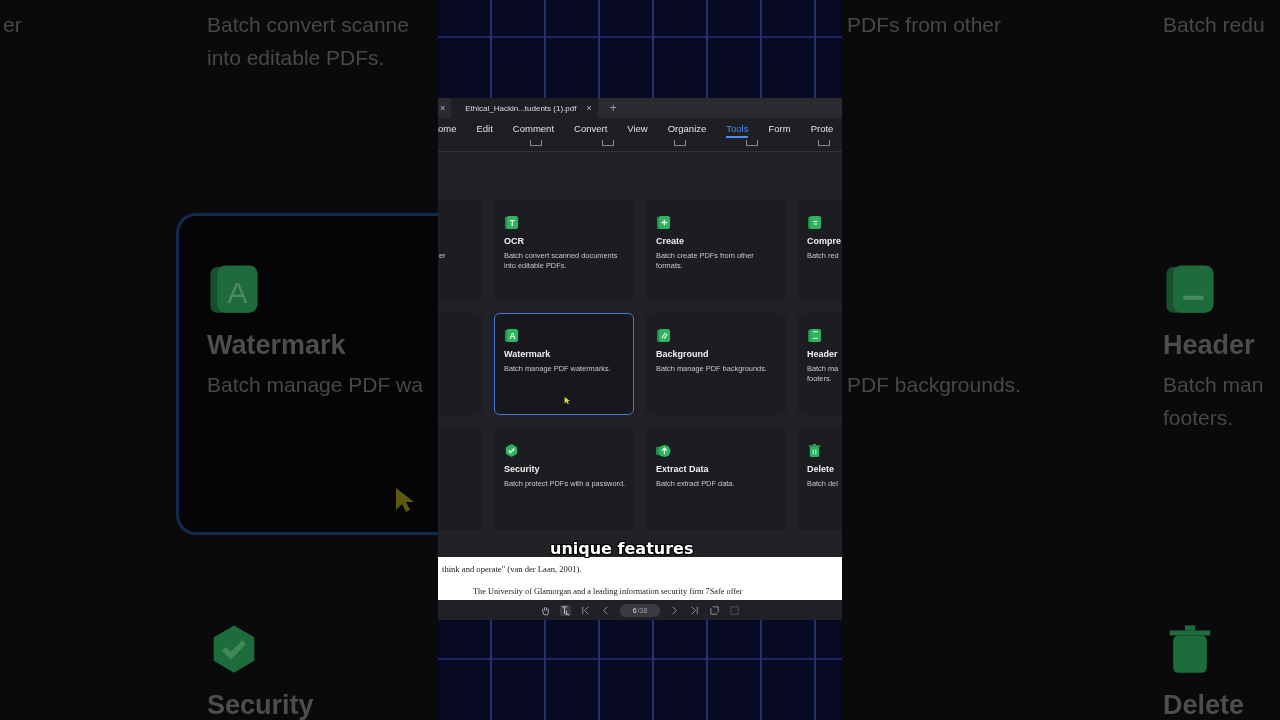 Image resolution: width=1280 pixels, height=720 pixels. I want to click on card-description: Batch manage PDF wa, so click(315, 385).